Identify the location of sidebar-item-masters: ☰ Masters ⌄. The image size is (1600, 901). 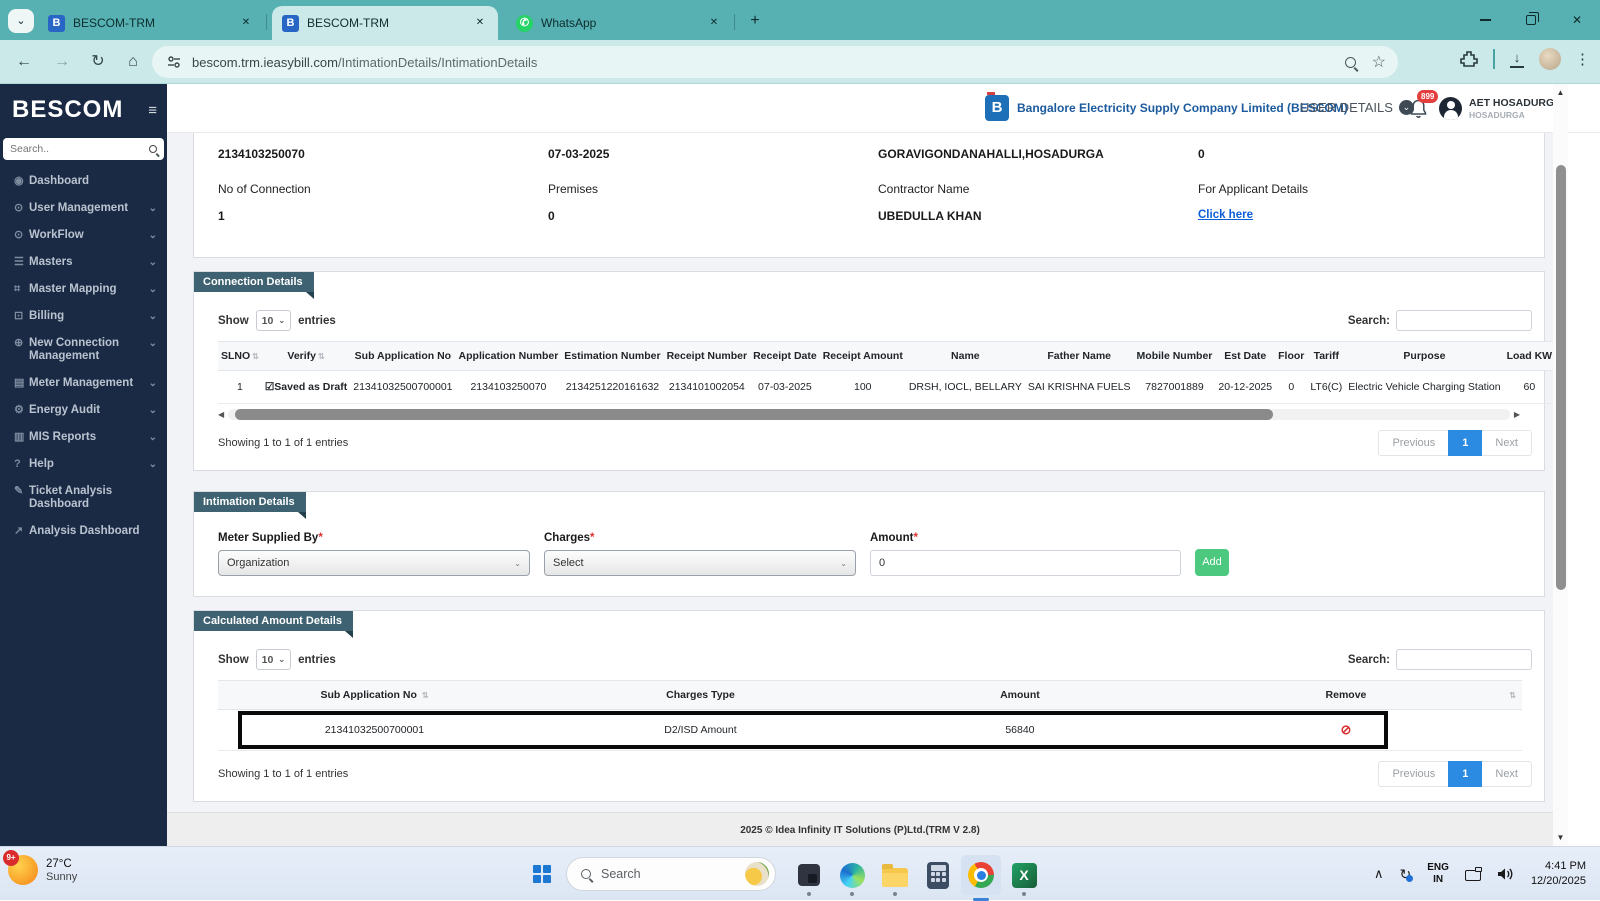
(83, 262).